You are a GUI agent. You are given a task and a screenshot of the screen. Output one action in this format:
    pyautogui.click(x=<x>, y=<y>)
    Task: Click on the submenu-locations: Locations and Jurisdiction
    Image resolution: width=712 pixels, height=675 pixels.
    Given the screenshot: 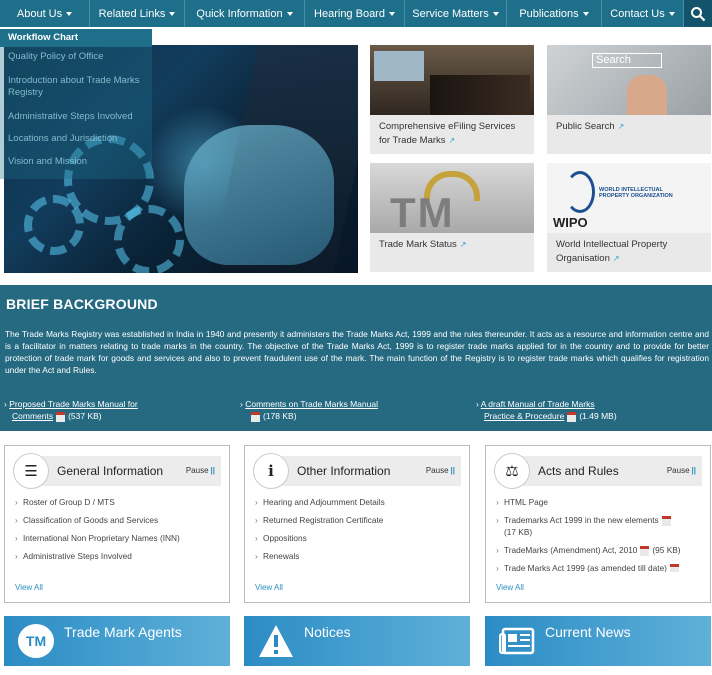 What is the action you would take?
    pyautogui.click(x=76, y=139)
    